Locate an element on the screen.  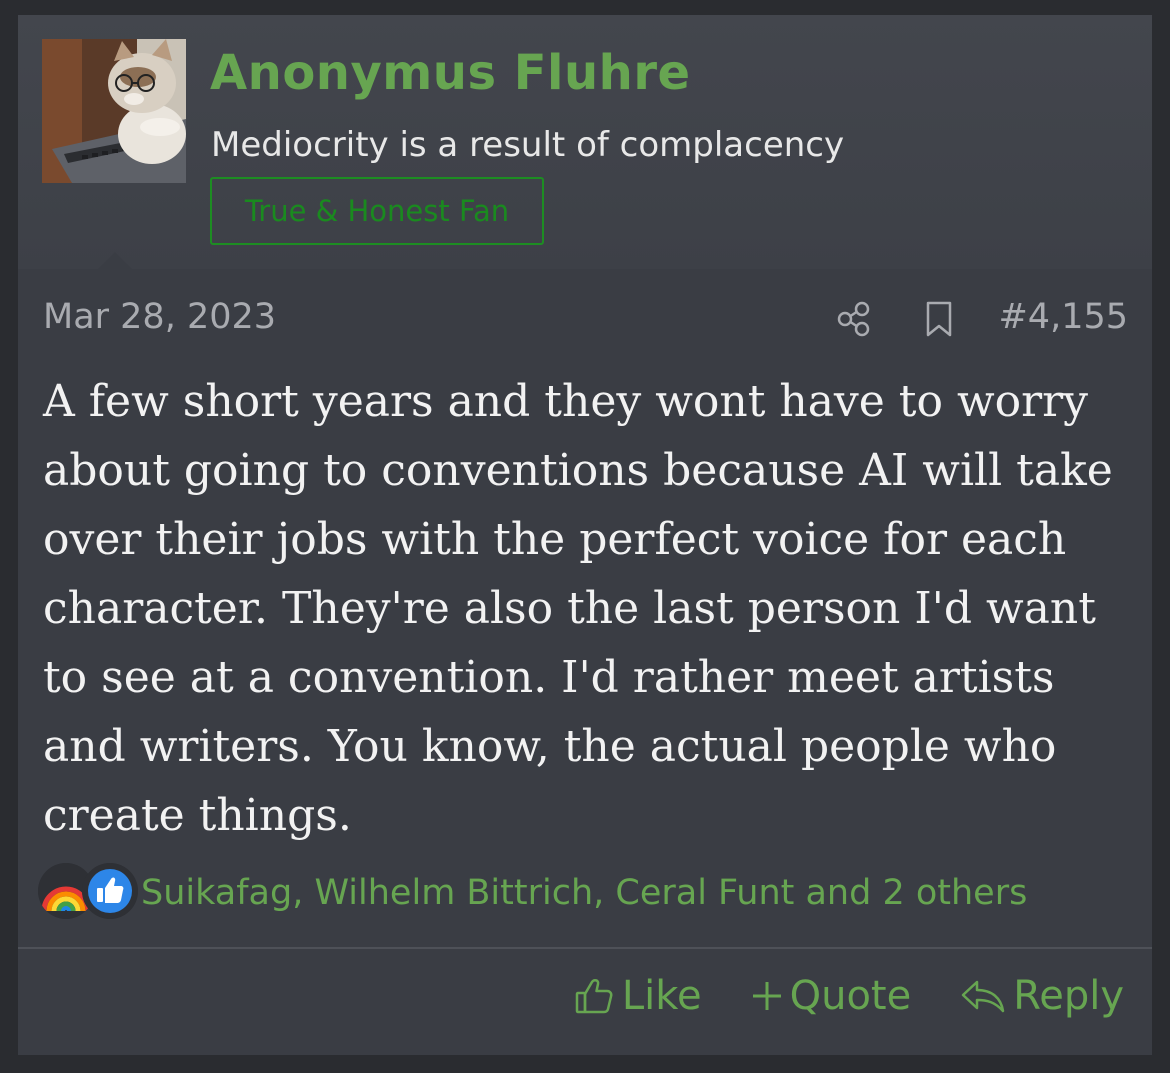
quote-button: Quote is located at coordinates (831, 996).